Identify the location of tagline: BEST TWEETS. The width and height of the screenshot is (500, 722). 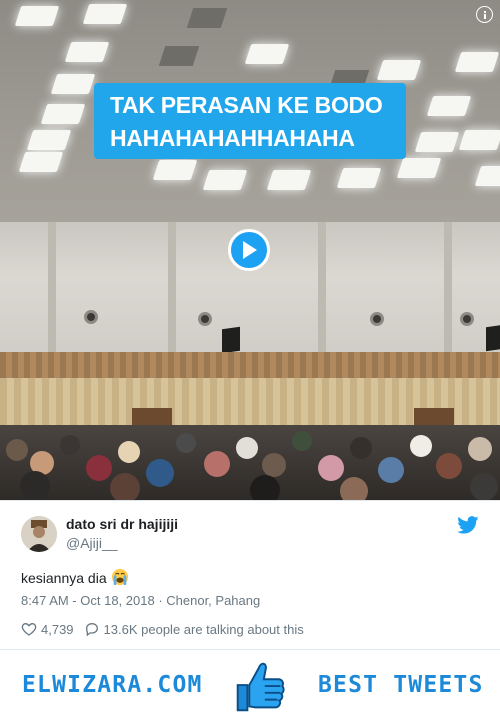
(401, 685).